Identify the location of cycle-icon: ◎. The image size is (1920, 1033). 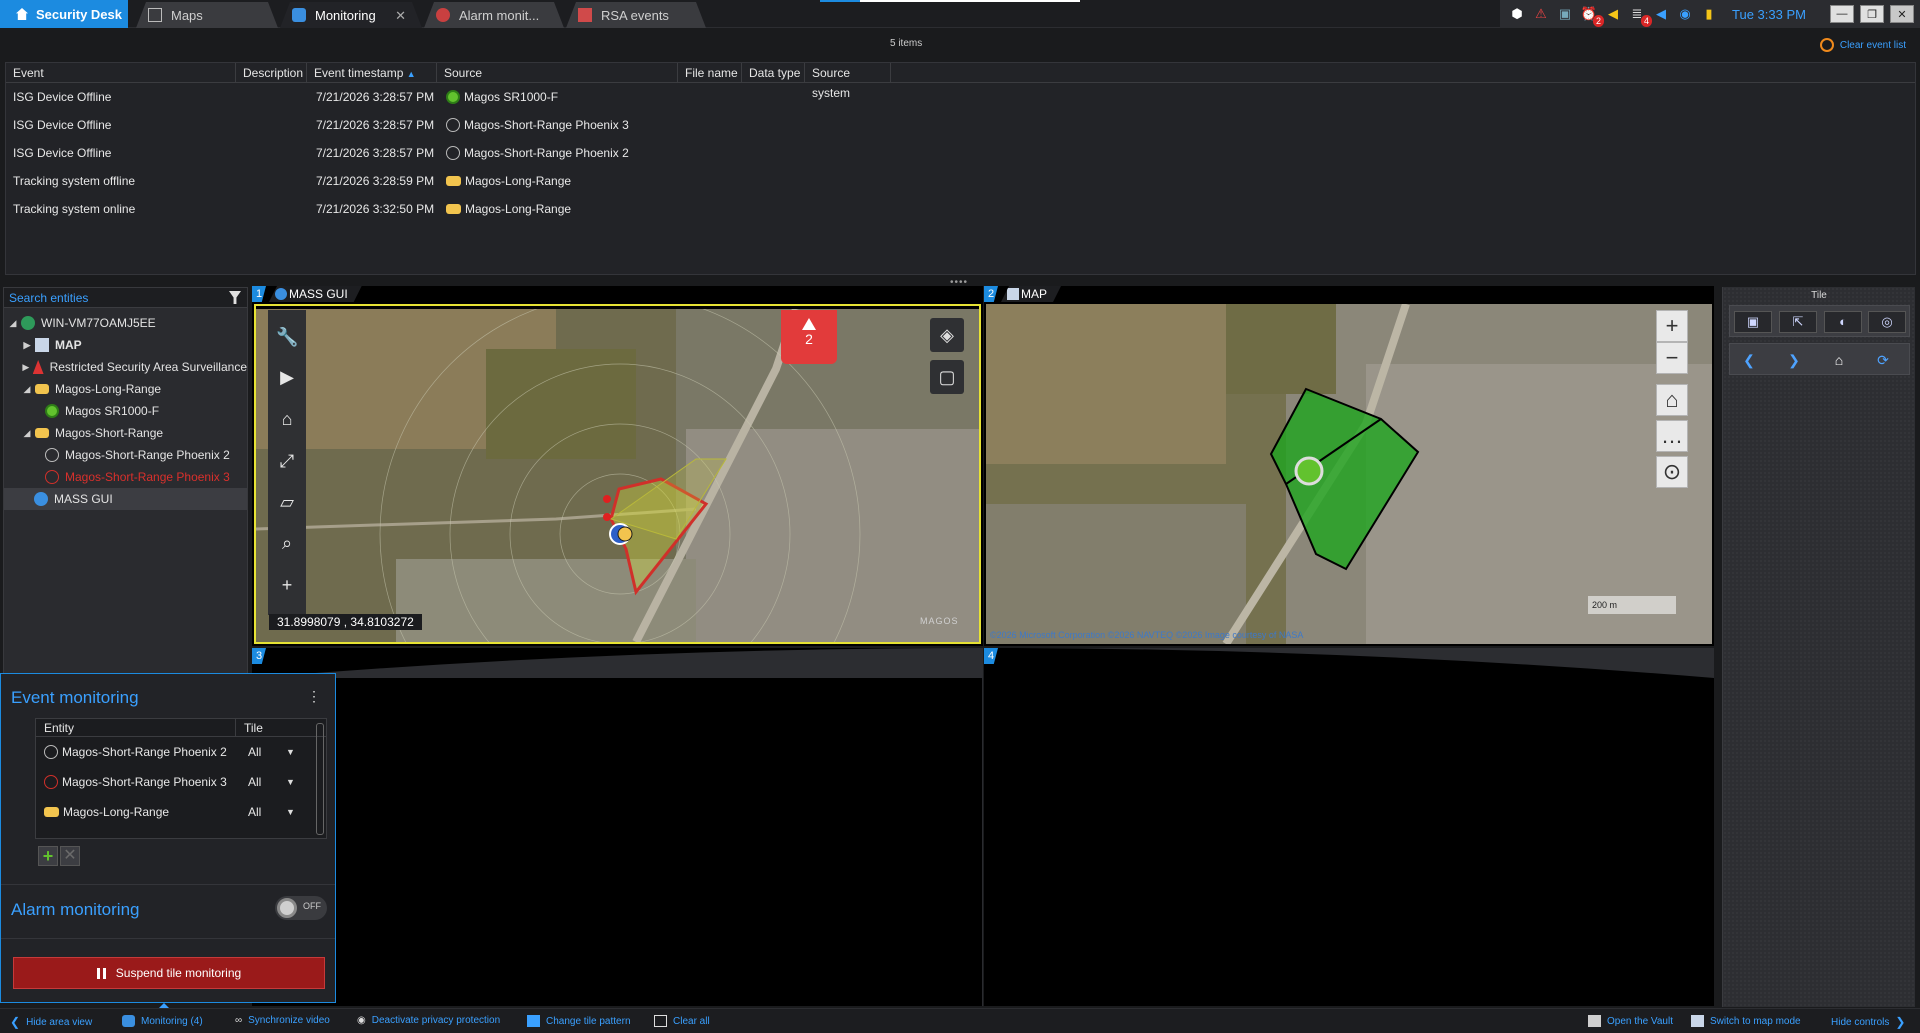
(1887, 322).